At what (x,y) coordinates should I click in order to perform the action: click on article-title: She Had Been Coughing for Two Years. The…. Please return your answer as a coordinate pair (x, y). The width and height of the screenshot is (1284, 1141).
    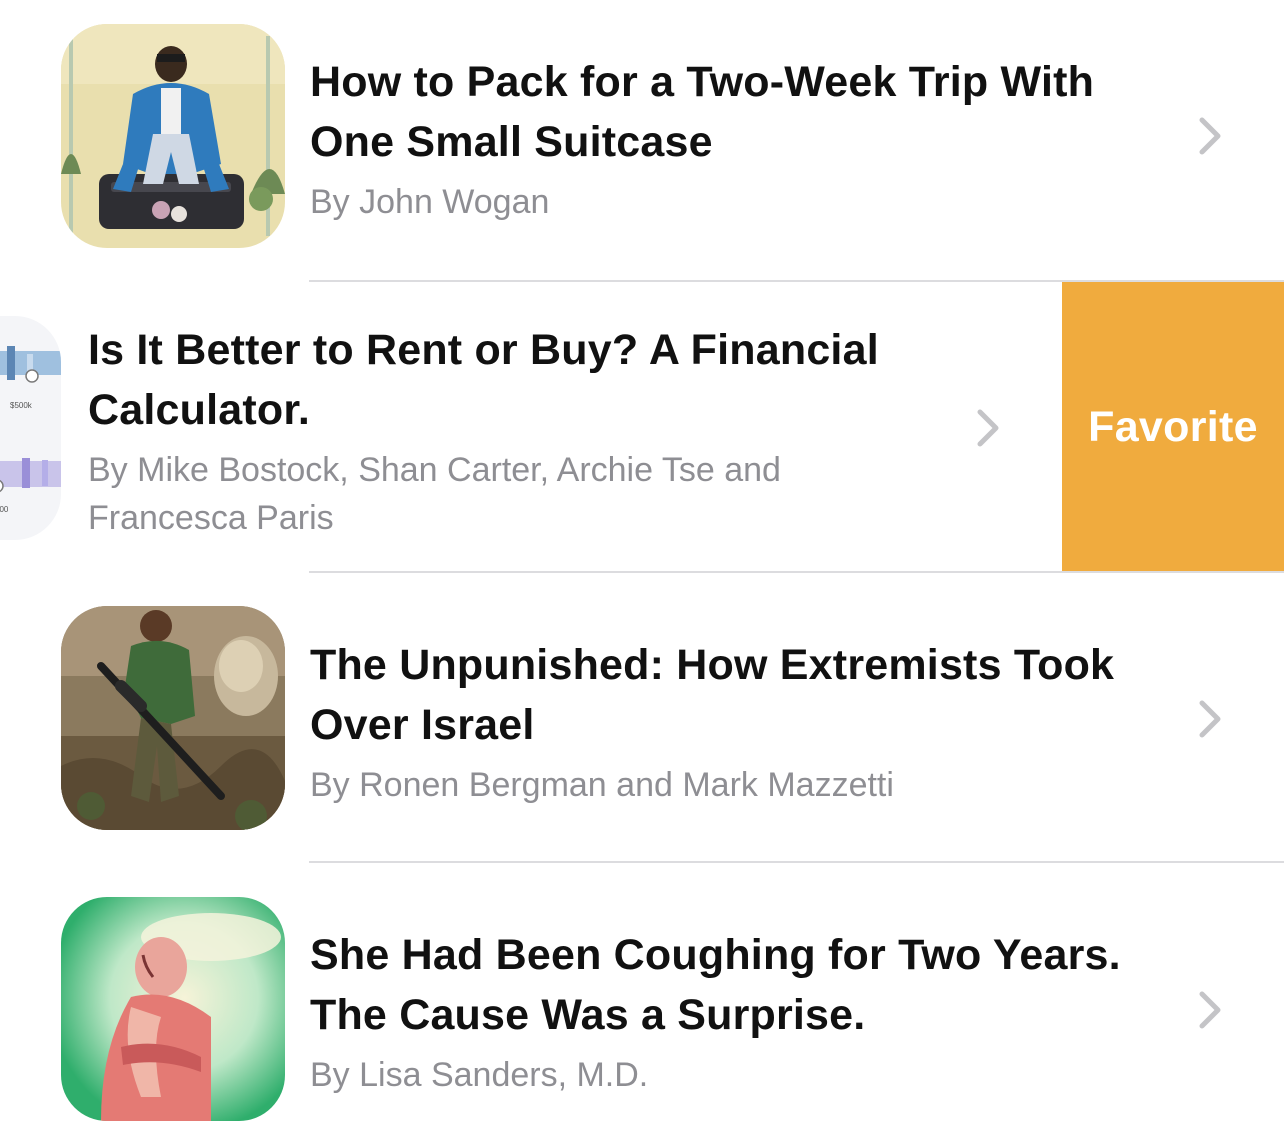
    Looking at the image, I should click on (715, 985).